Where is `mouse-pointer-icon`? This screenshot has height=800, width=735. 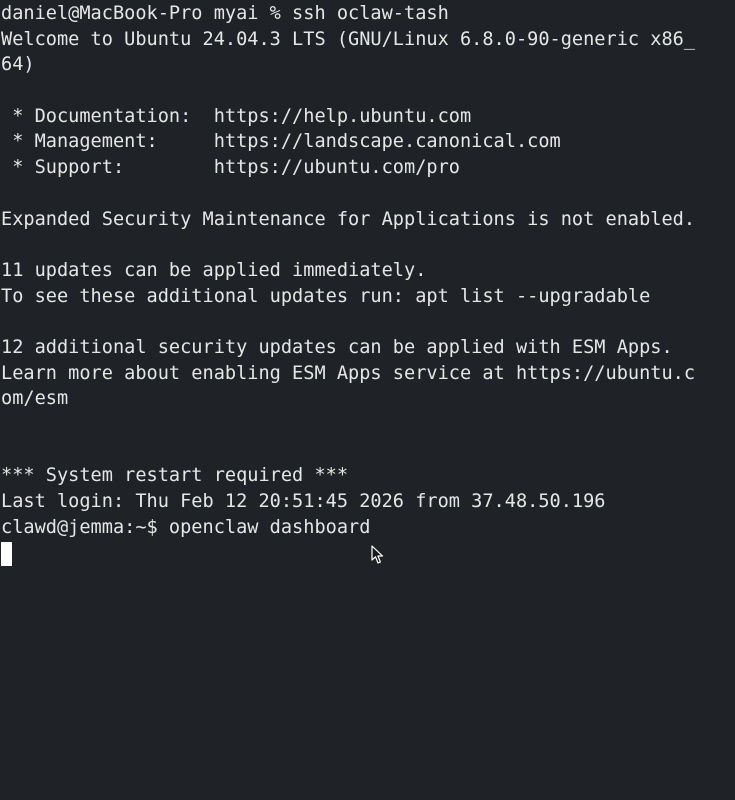 mouse-pointer-icon is located at coordinates (377, 554).